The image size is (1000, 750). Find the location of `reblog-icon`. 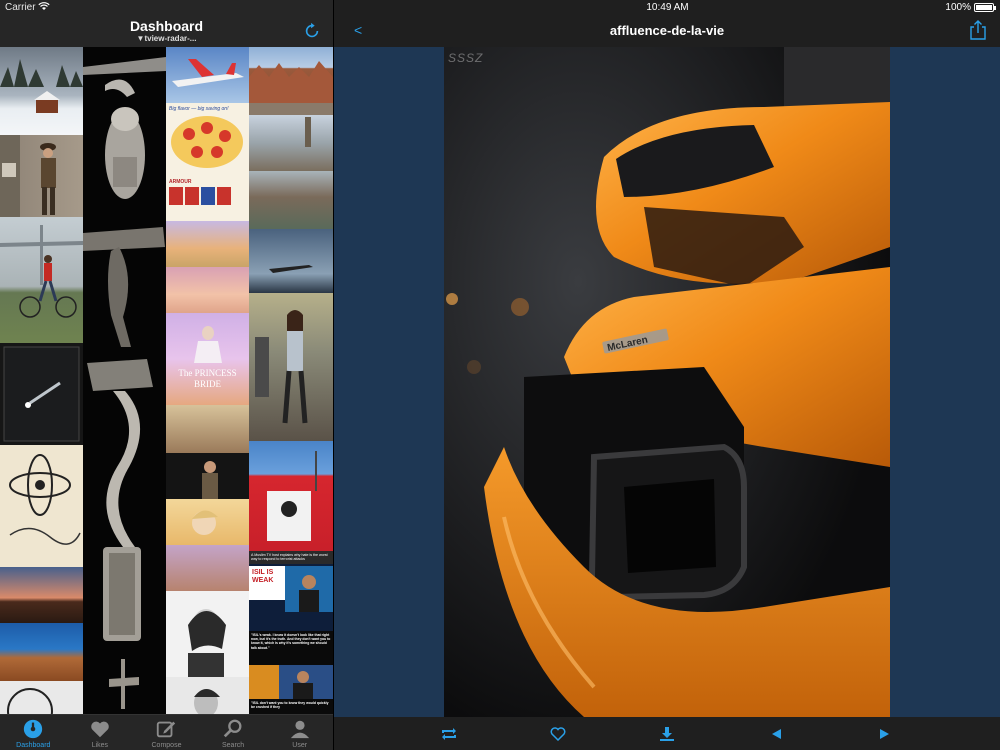

reblog-icon is located at coordinates (448, 733).